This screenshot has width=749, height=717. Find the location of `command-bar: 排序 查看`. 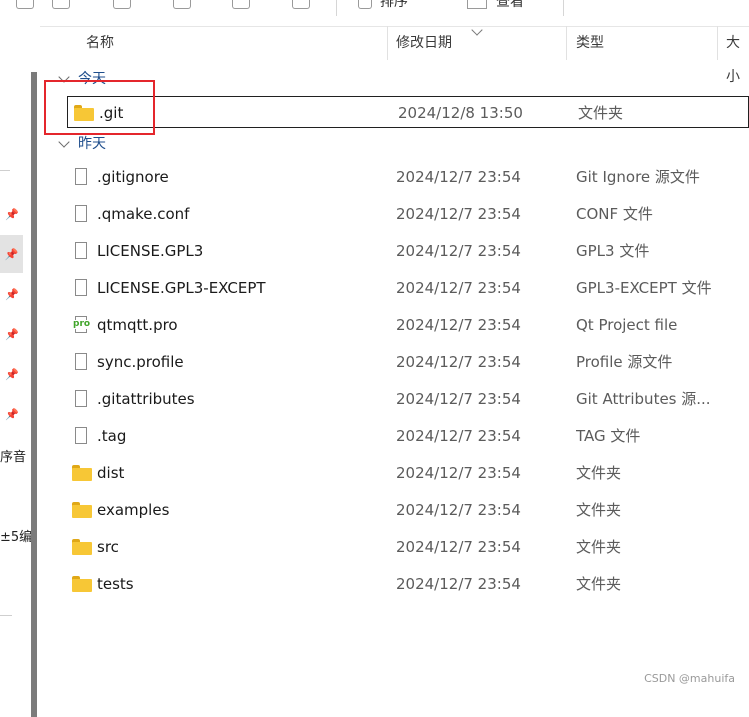

command-bar: 排序 查看 is located at coordinates (374, 13).